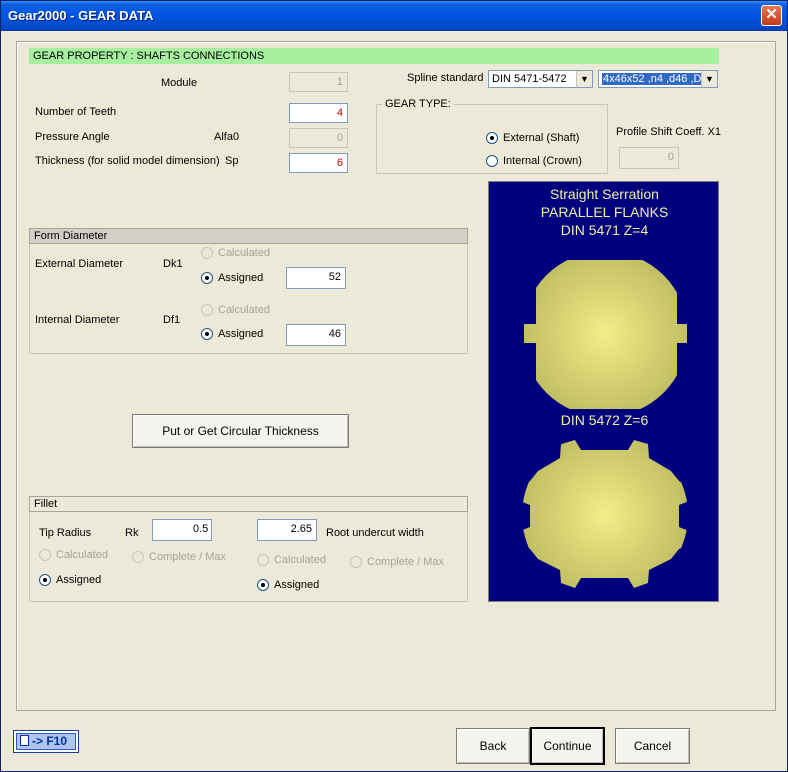  I want to click on rk-symbol: Rk, so click(132, 533).